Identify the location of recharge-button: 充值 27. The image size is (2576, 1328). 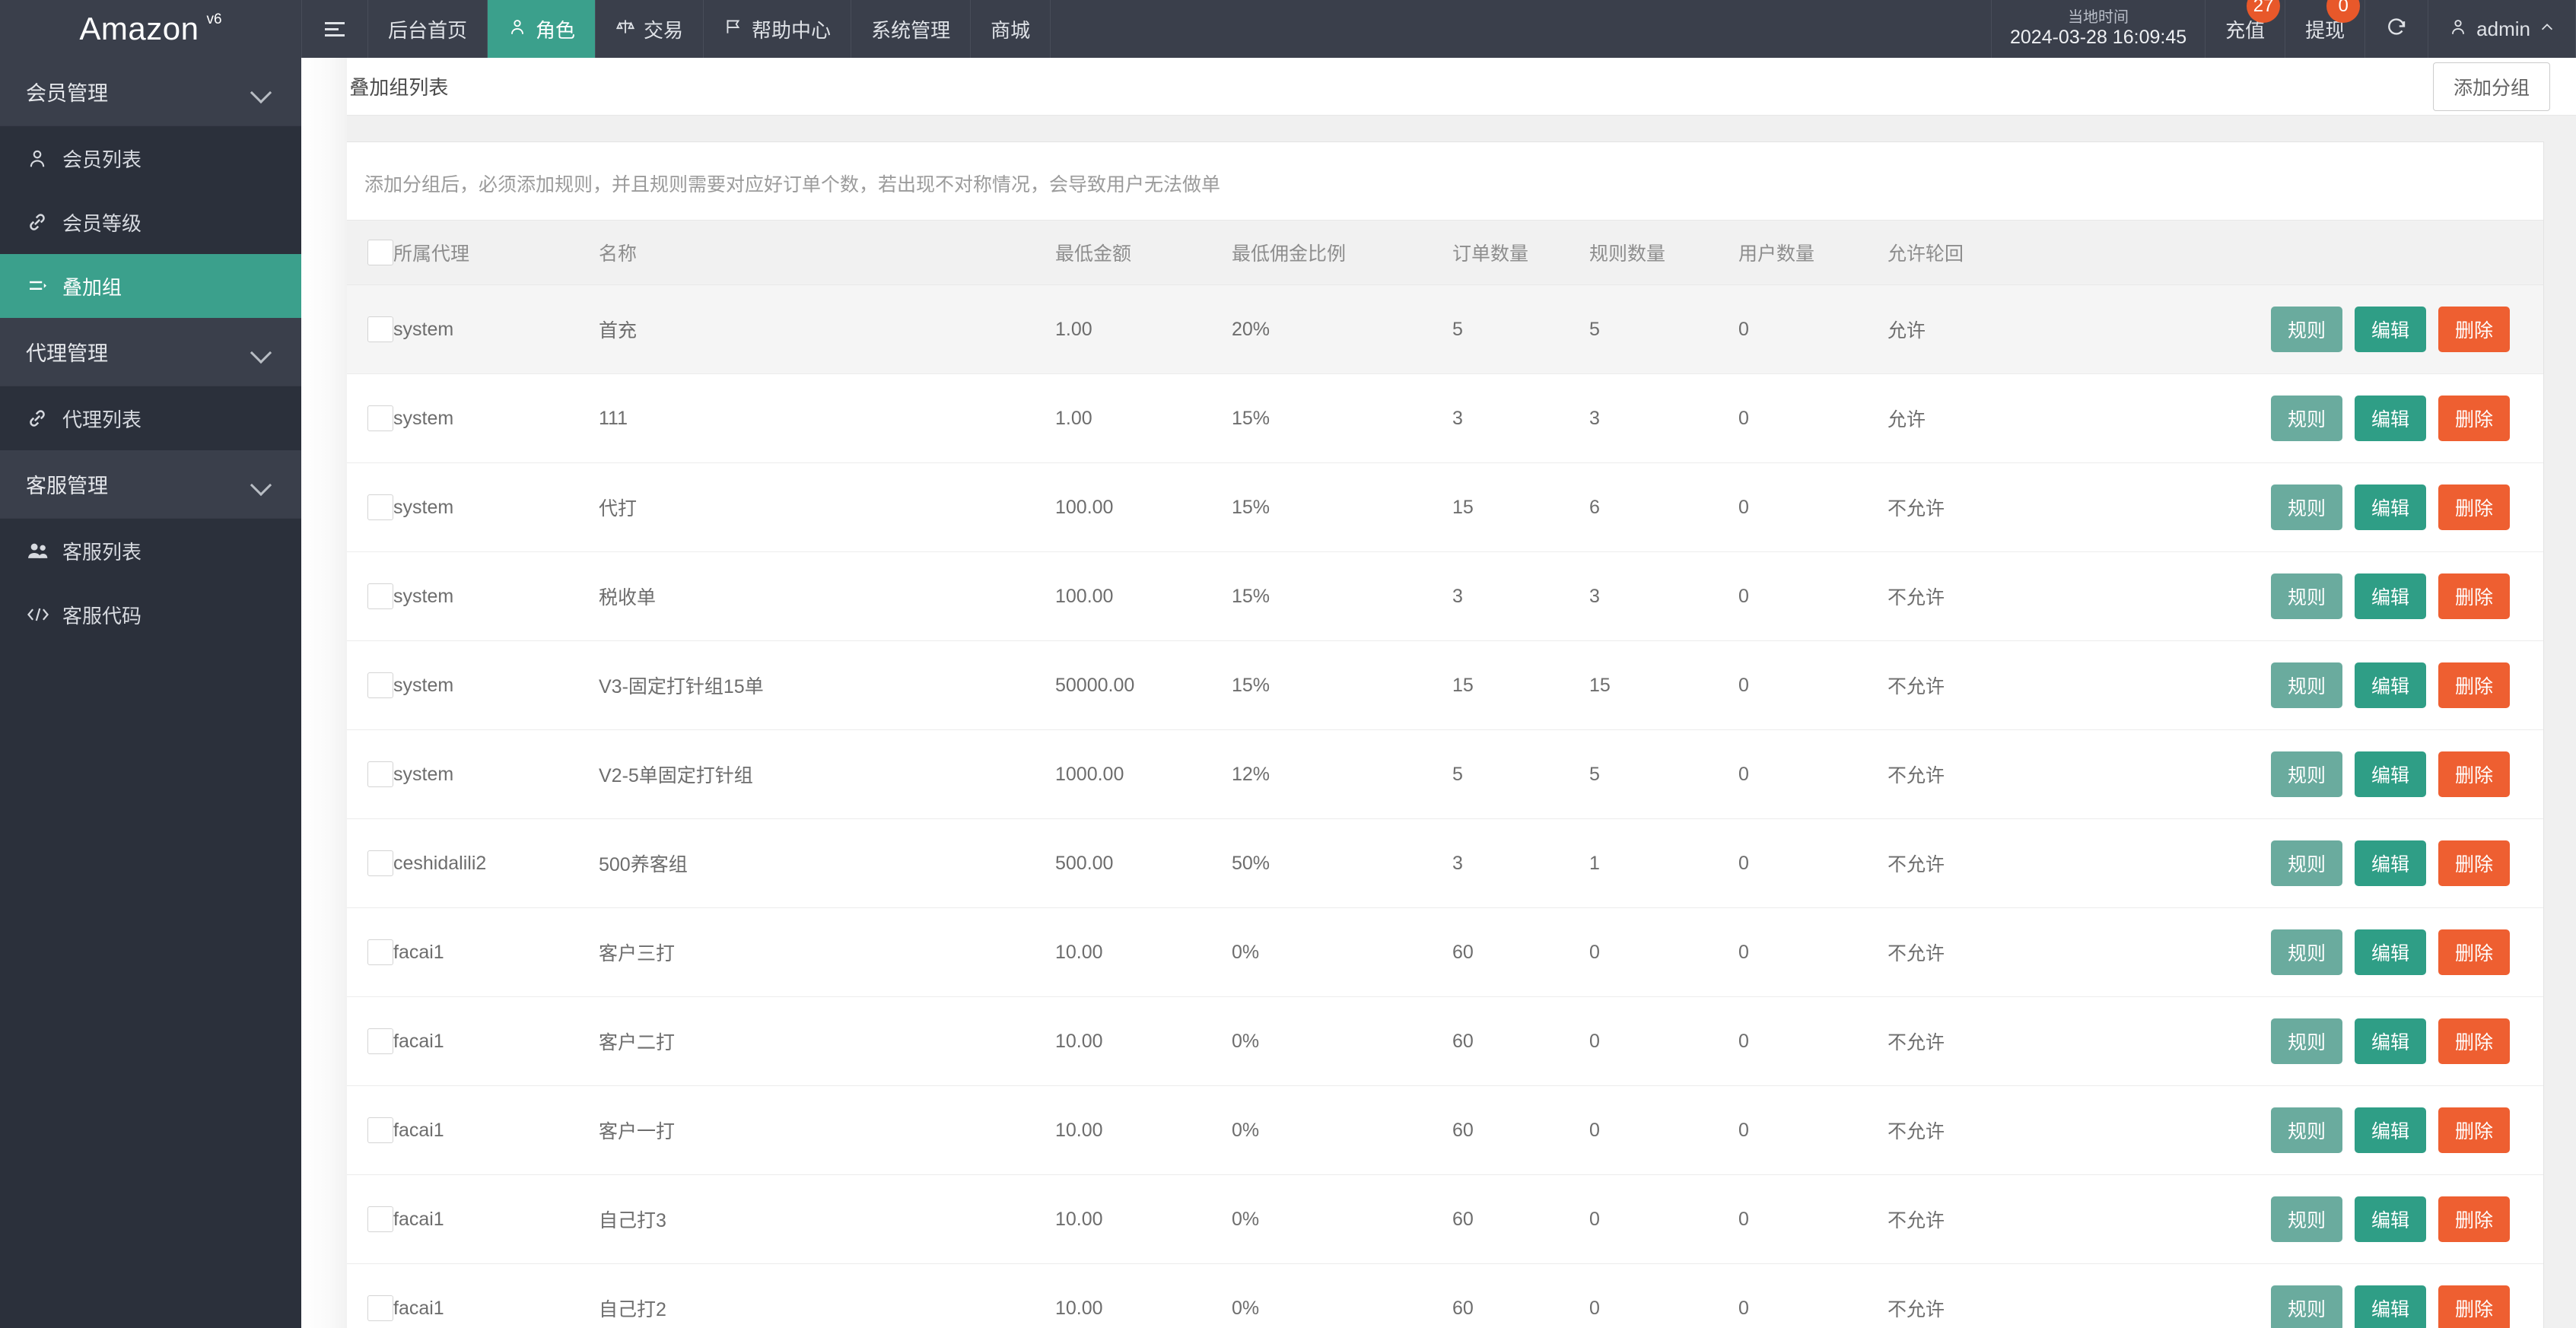
(2246, 29).